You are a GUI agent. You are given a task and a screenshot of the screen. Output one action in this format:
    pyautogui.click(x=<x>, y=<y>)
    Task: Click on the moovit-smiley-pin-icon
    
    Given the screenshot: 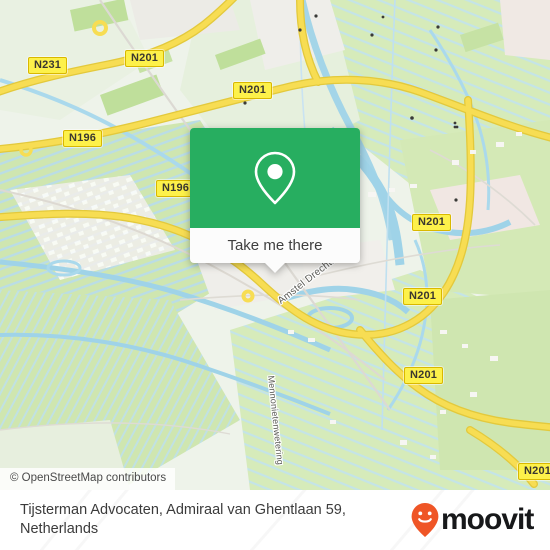 What is the action you would take?
    pyautogui.click(x=425, y=520)
    